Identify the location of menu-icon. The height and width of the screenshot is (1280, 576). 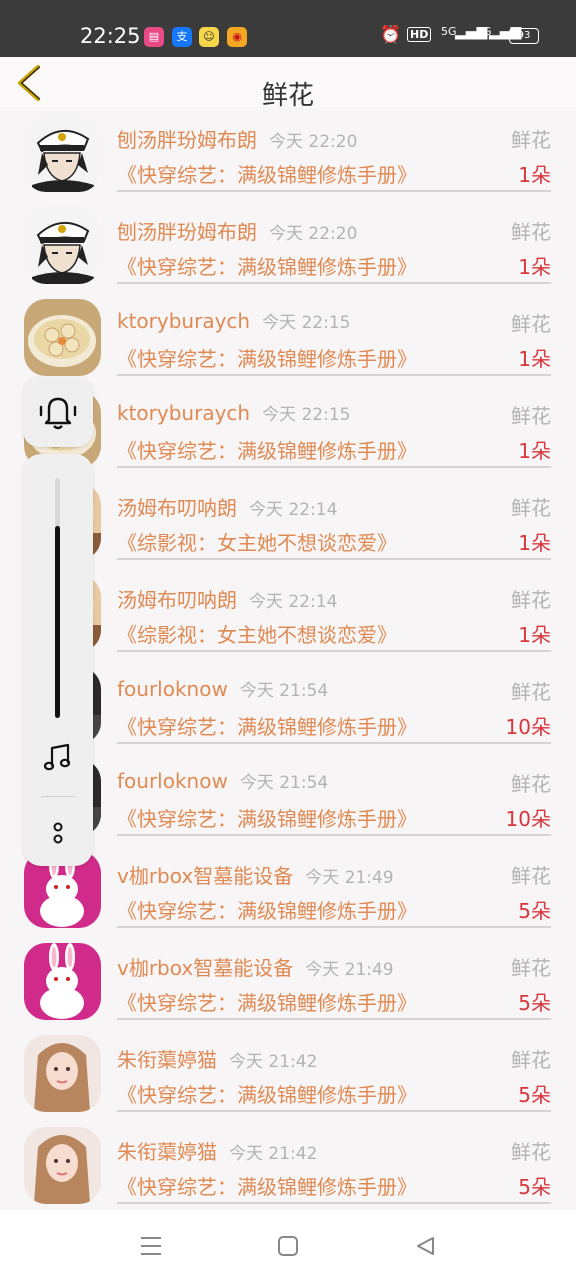
(151, 1246).